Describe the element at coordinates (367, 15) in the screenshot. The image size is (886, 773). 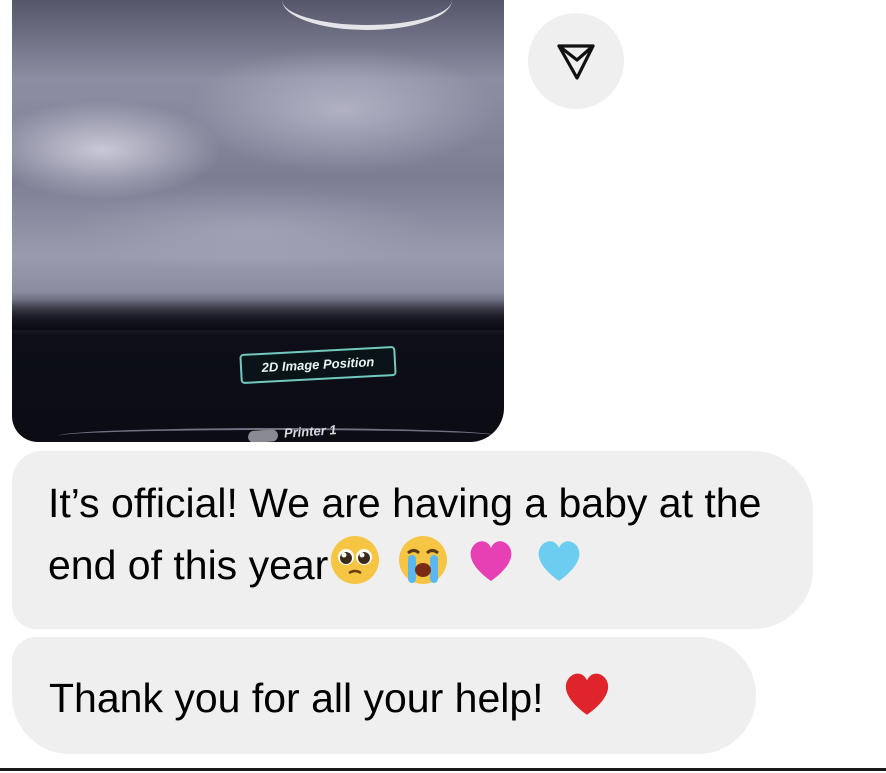
I see `scan-curve` at that location.